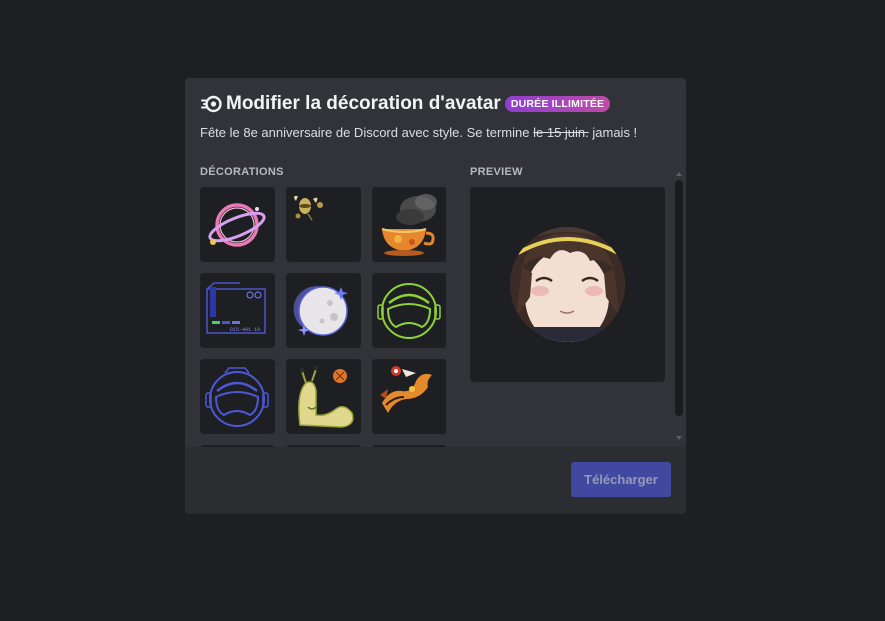 This screenshot has height=621, width=885. I want to click on slug-icon, so click(326, 396).